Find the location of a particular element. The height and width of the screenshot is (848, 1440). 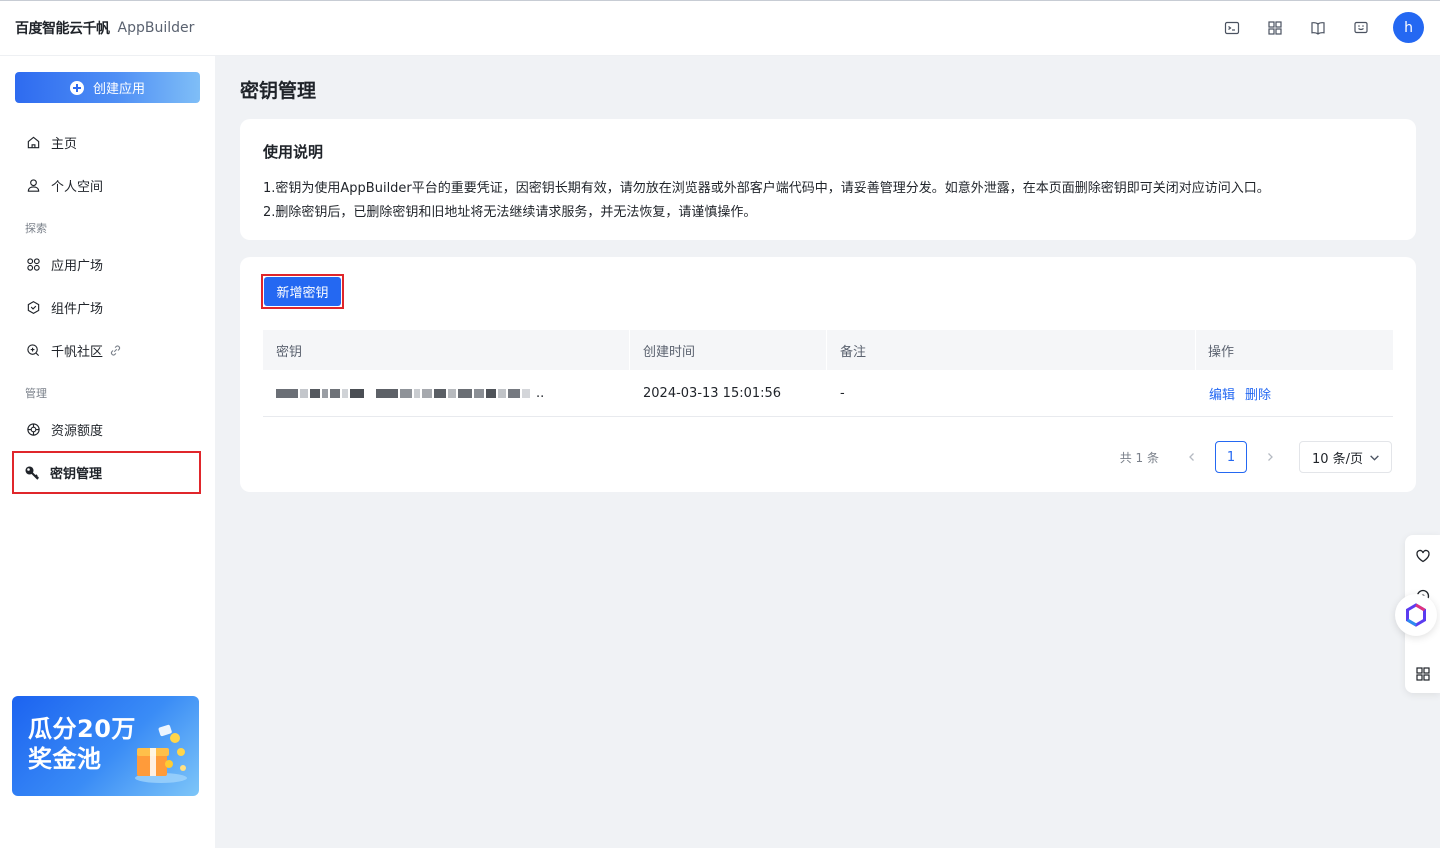

column-header-note: 备注 is located at coordinates (853, 352).